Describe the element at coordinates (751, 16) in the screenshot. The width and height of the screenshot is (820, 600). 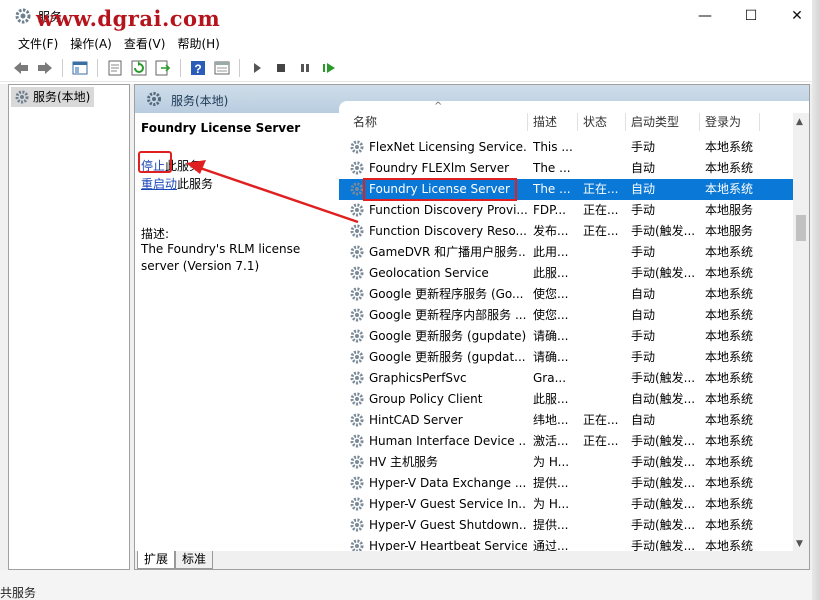
I see `maximize-button: ☐` at that location.